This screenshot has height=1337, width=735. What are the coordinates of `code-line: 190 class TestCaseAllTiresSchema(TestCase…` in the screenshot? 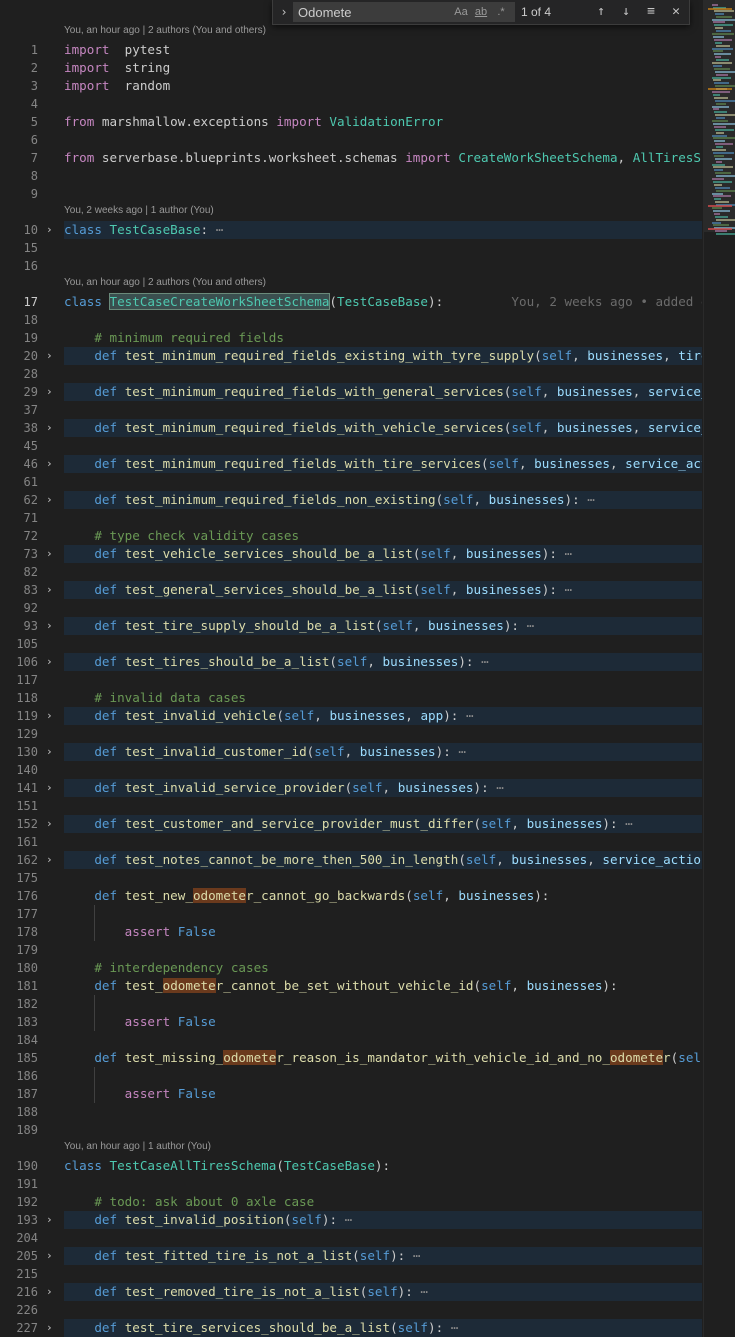 It's located at (367, 1166).